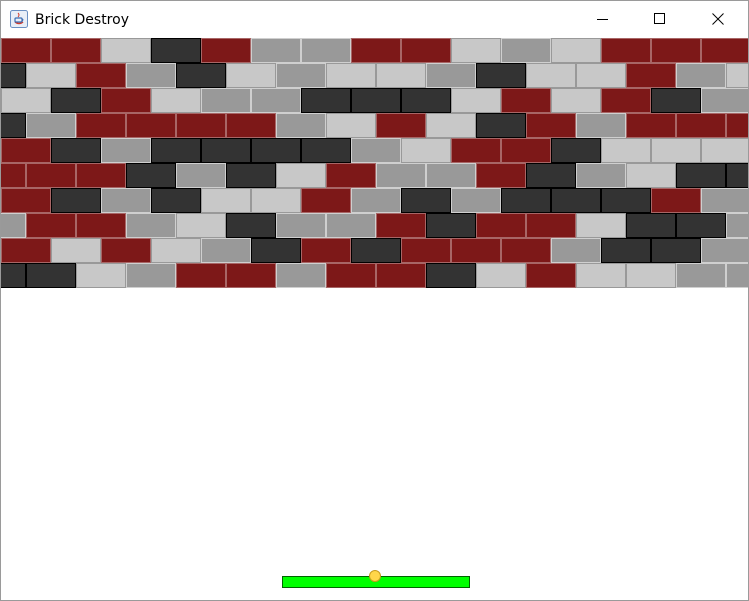 The height and width of the screenshot is (601, 749). I want to click on maximize-button, so click(660, 19).